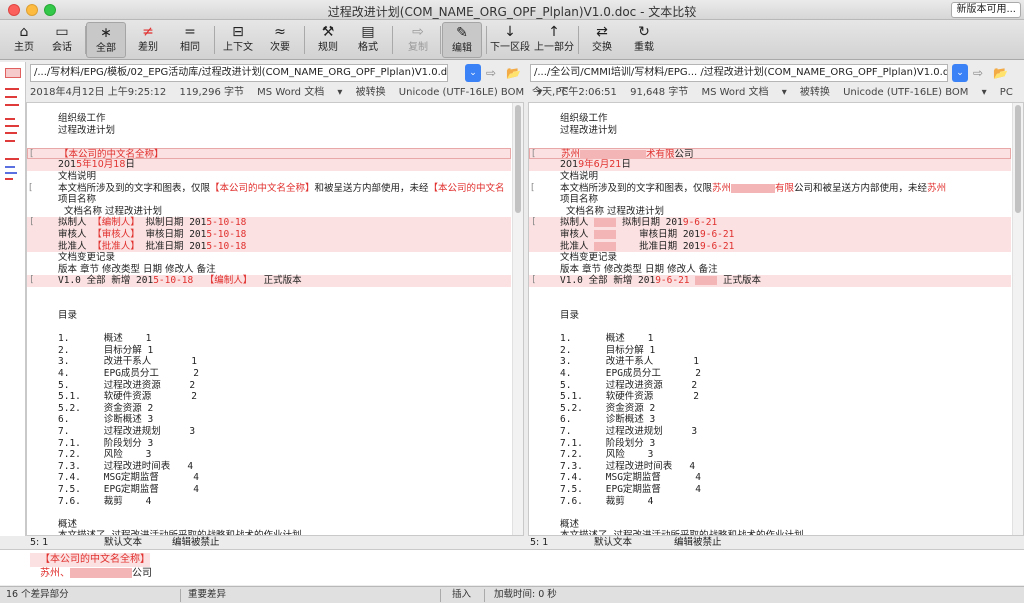 The height and width of the screenshot is (603, 1024). Describe the element at coordinates (269, 165) in the screenshot. I see `diff-line: 2015年10月18日` at that location.